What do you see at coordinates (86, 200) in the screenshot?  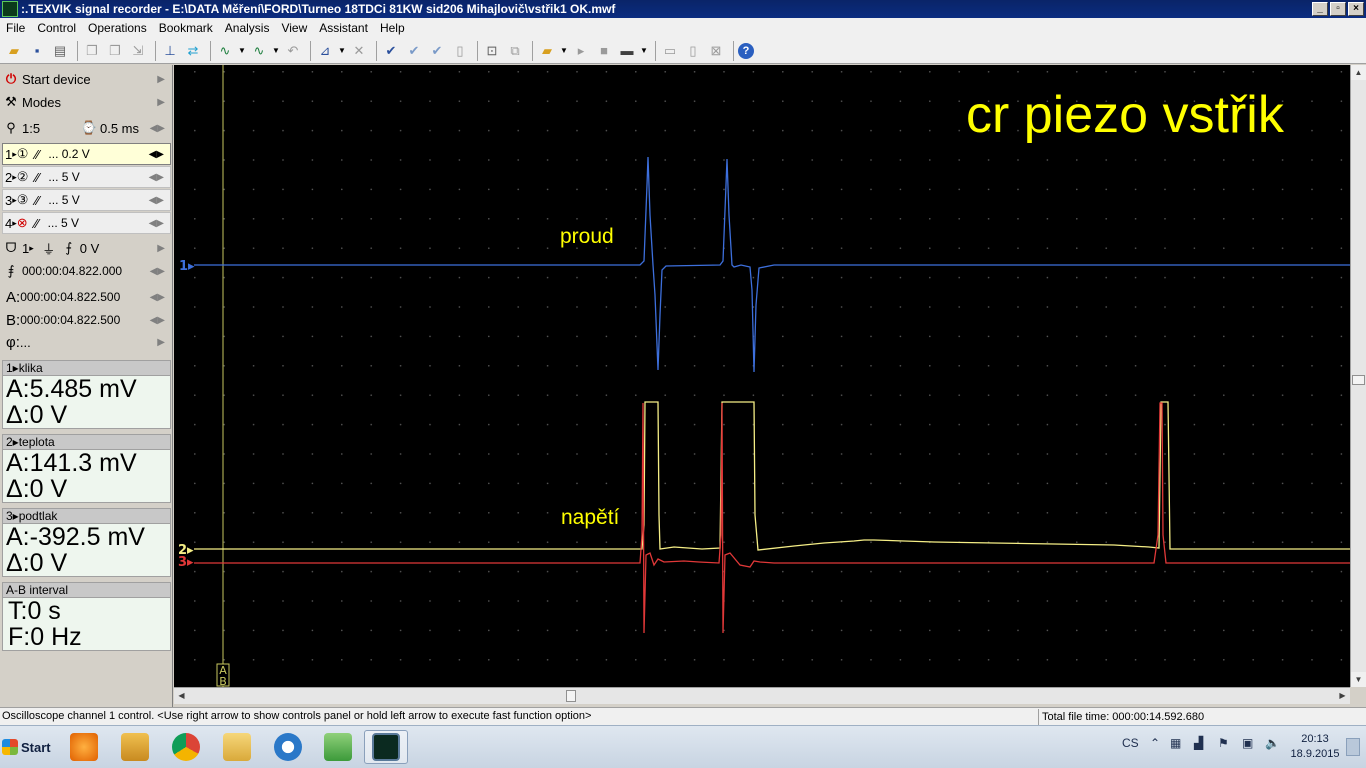 I see `channel-row-3: 3 ▸ ③ ⁄⁄ ... 5 V ◀▶` at bounding box center [86, 200].